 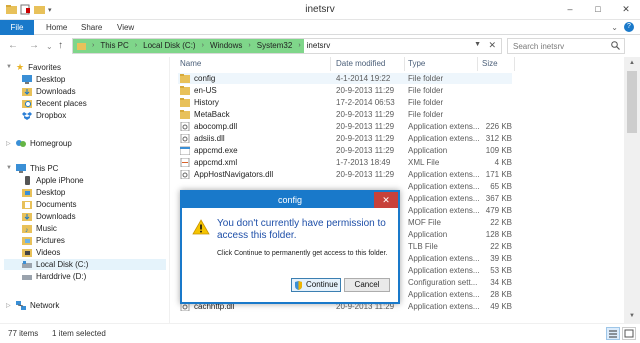 I want to click on search-input: Search inetsrv, so click(x=566, y=46).